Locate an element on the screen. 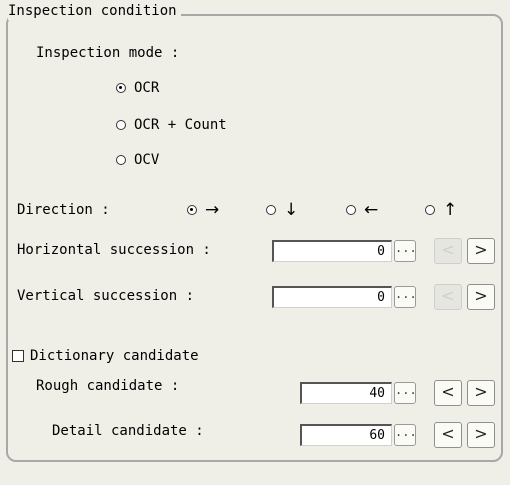 This screenshot has height=485, width=510. rough-candidate-increment-button: > is located at coordinates (481, 393).